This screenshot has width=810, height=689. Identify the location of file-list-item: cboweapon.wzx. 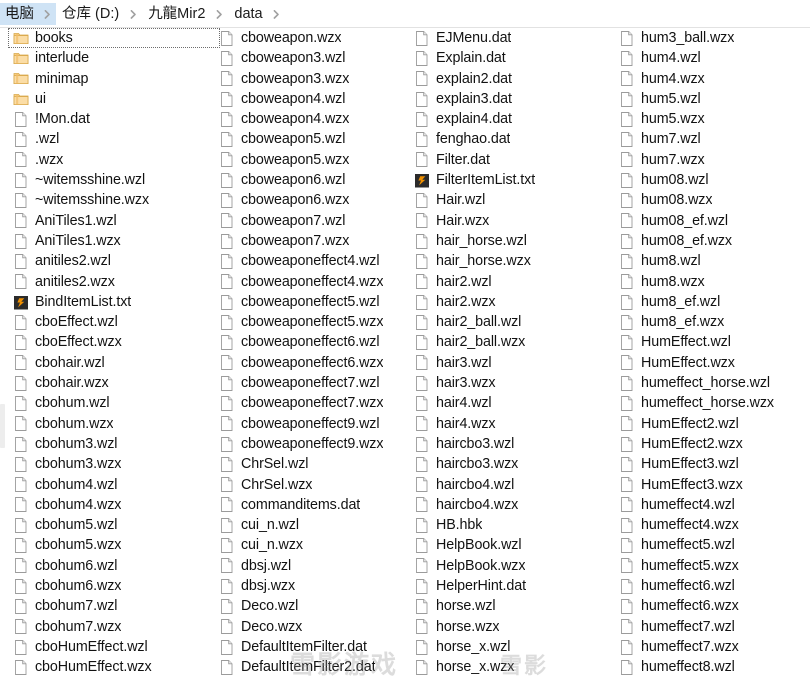
(314, 38).